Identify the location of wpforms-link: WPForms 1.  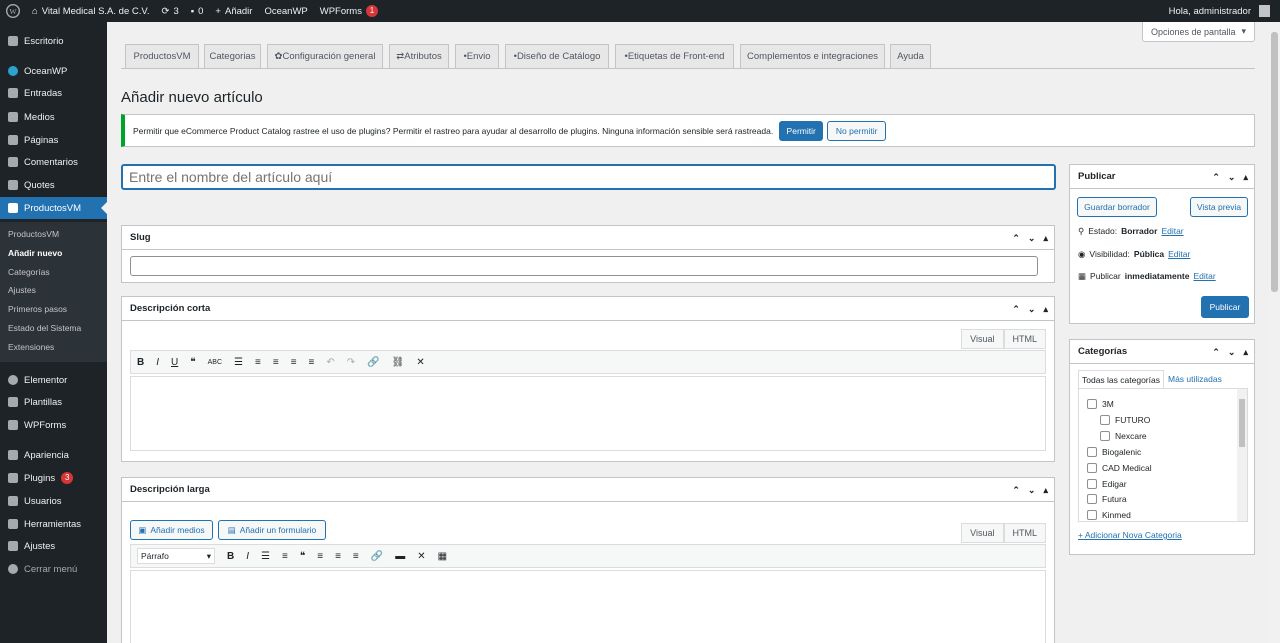
(349, 11).